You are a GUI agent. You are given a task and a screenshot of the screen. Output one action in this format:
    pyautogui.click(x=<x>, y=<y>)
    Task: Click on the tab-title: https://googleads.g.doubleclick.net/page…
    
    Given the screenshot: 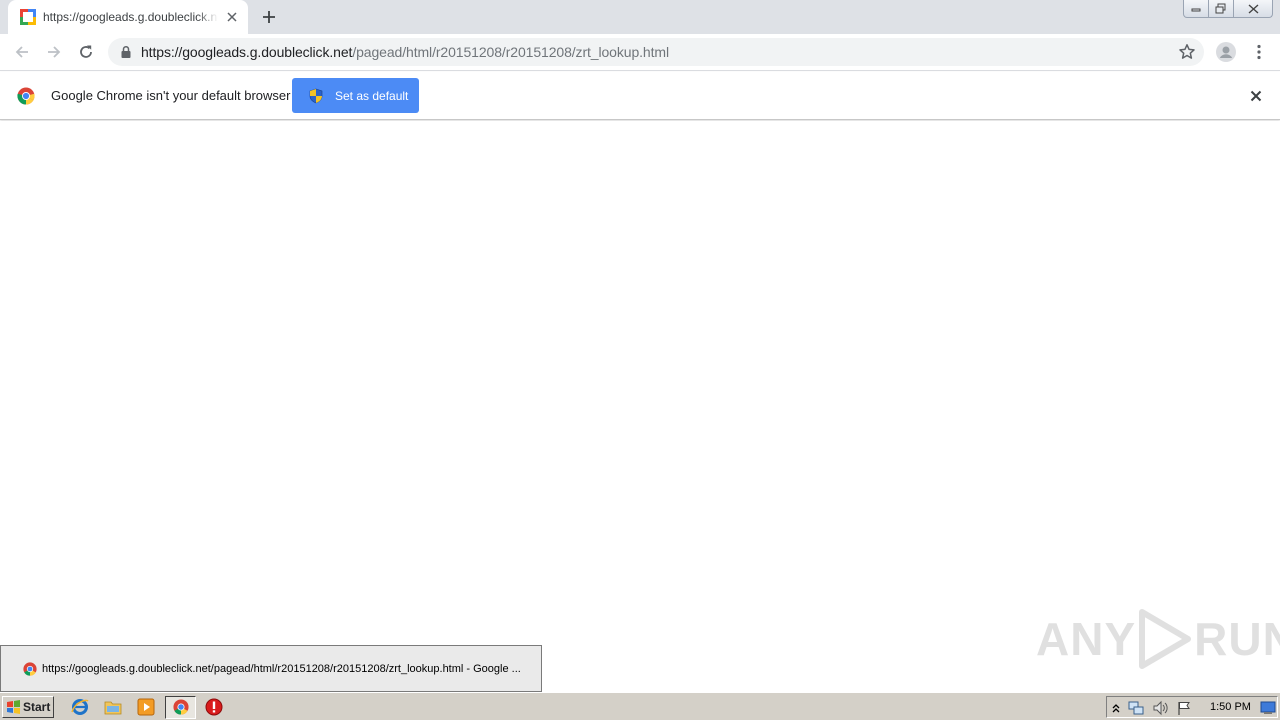 What is the action you would take?
    pyautogui.click(x=130, y=17)
    